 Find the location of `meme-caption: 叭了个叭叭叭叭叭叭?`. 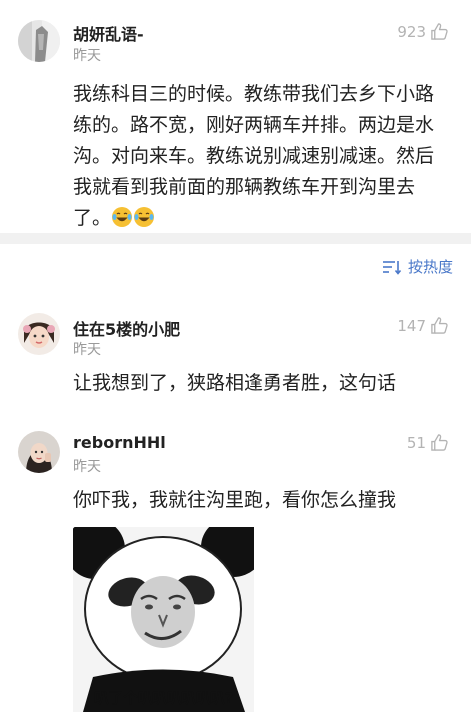

meme-caption: 叭了个叭叭叭叭叭叭? is located at coordinates (163, 698).